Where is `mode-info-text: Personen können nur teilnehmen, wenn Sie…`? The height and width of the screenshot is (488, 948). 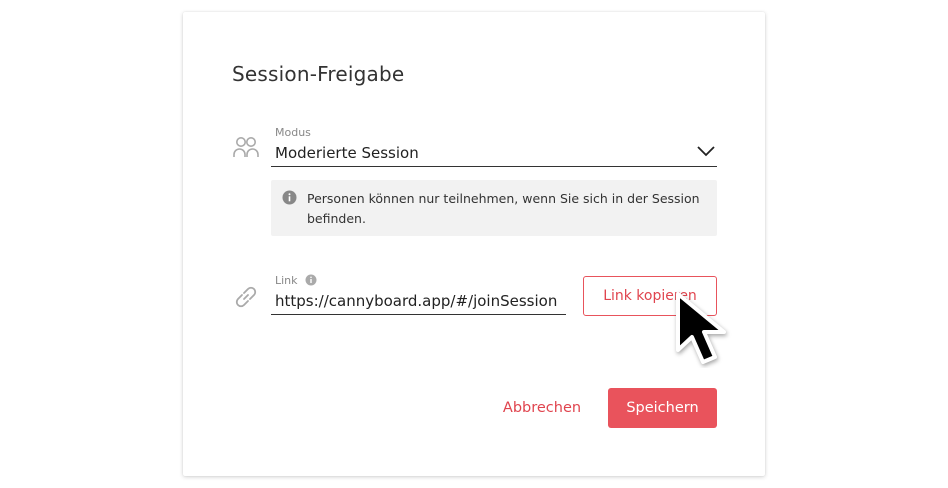 mode-info-text: Personen können nur teilnehmen, wenn Sie… is located at coordinates (503, 208).